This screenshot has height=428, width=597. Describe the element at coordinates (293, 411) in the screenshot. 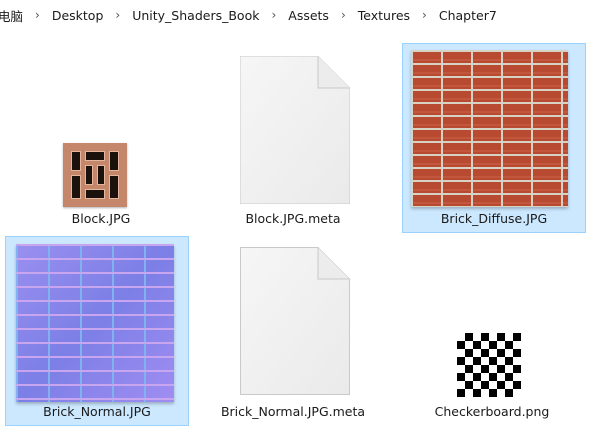

I see `file-name: Brick_Normal.JPG.meta` at that location.